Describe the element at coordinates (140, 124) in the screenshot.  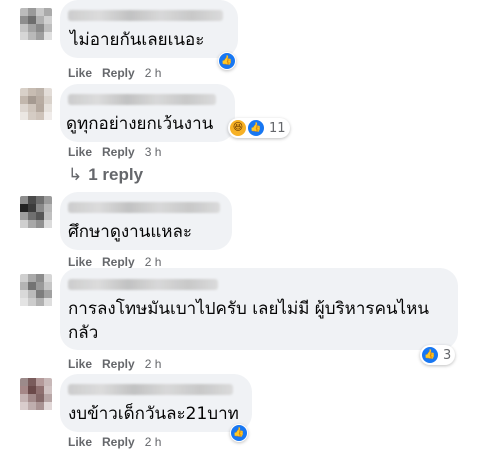
I see `comment-text: ดูทุกอย่างยกเว้นงาน` at that location.